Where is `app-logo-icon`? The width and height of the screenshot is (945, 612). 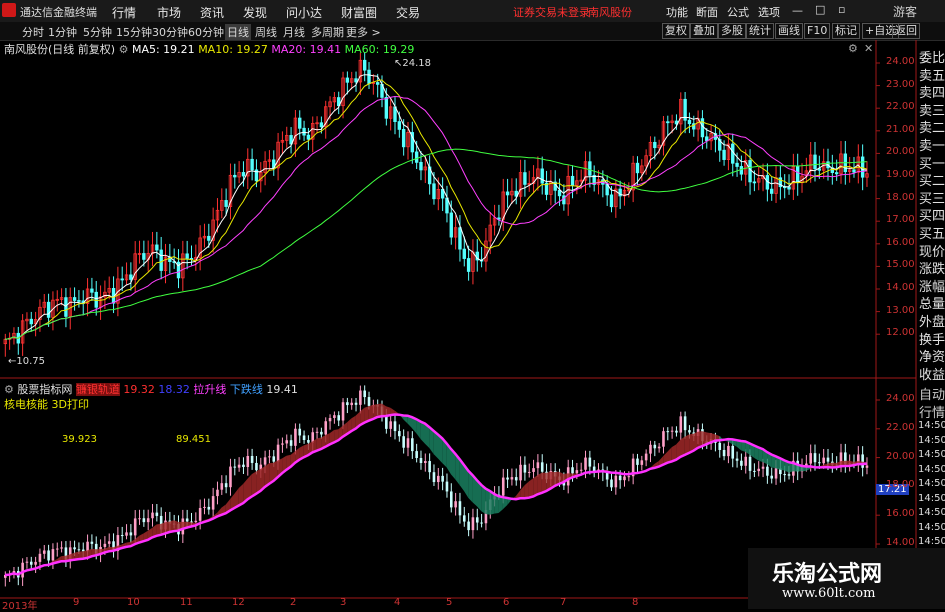
app-logo-icon is located at coordinates (9, 10).